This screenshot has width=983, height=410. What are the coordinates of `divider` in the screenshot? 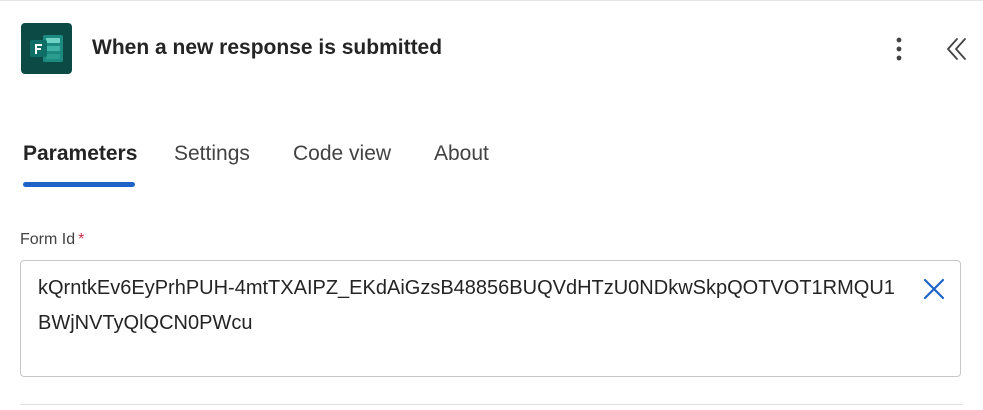 It's located at (491, 404).